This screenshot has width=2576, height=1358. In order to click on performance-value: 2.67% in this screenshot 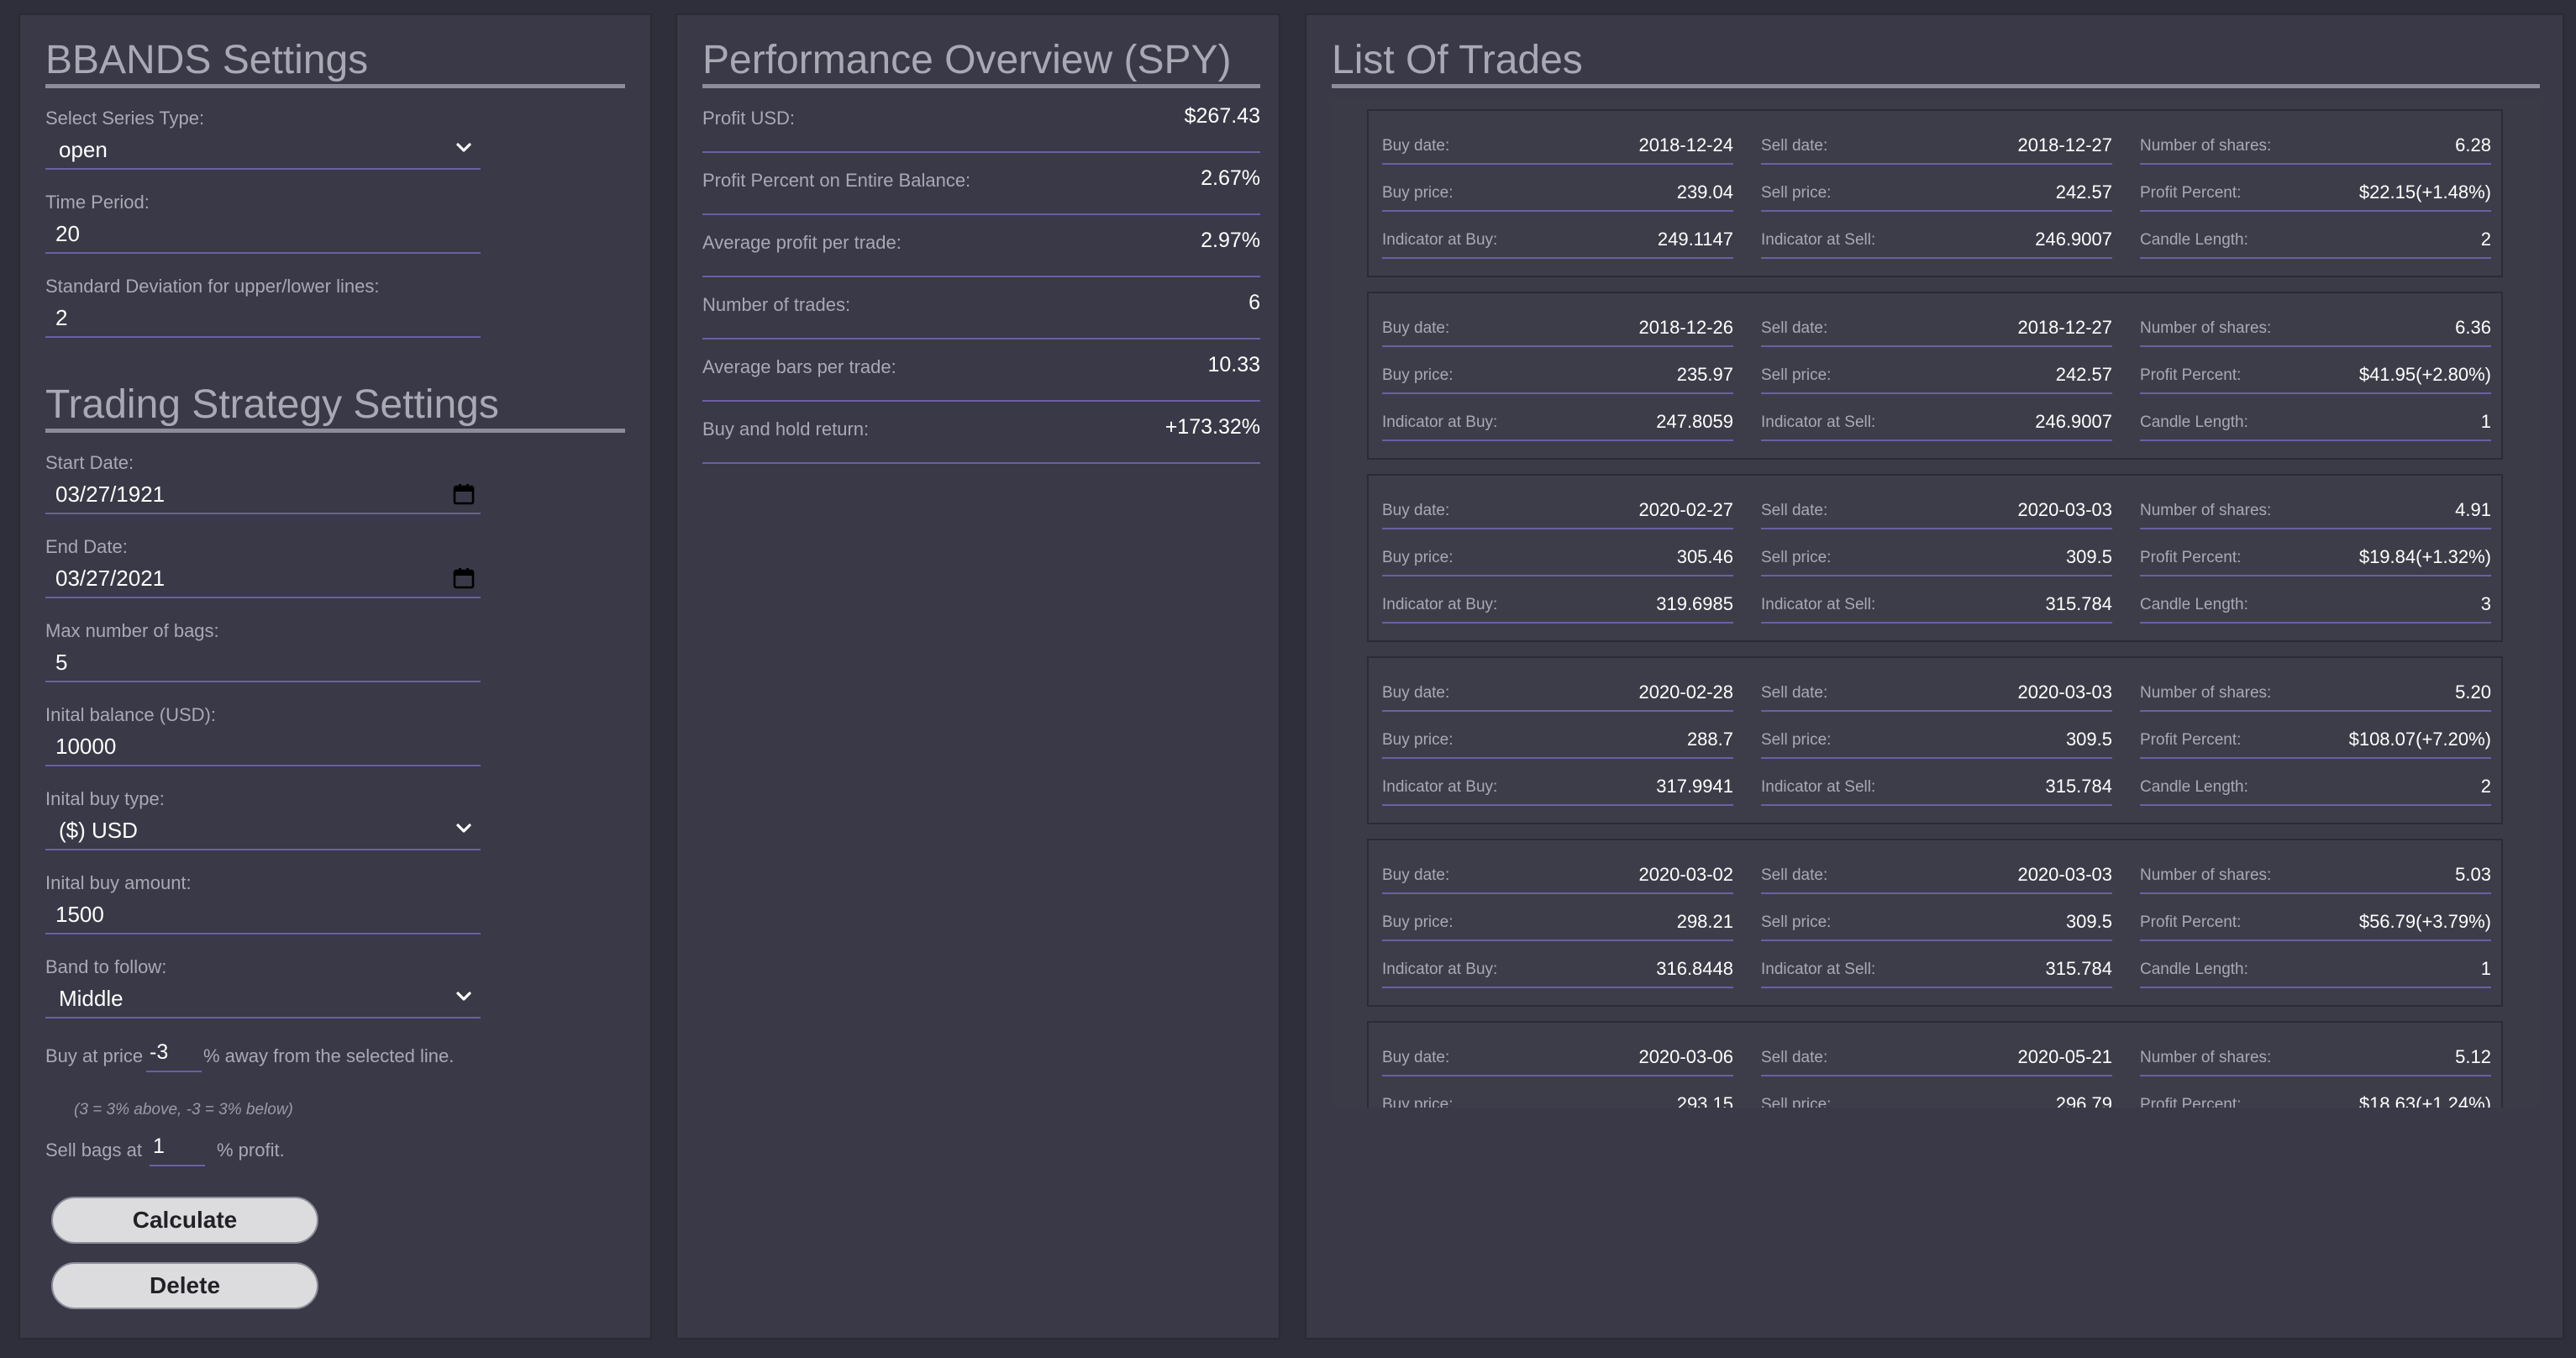, I will do `click(1230, 178)`.